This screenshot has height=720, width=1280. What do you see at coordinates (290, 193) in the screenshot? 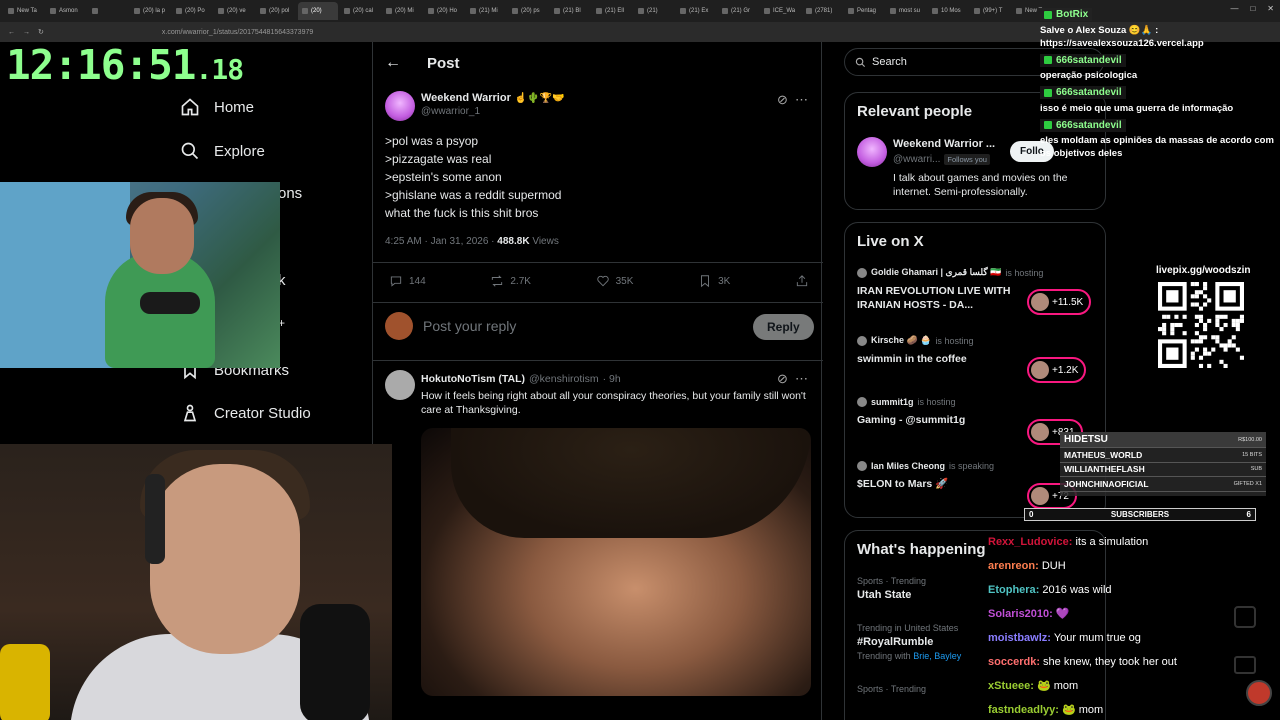
I see `nav-notifications: ons` at bounding box center [290, 193].